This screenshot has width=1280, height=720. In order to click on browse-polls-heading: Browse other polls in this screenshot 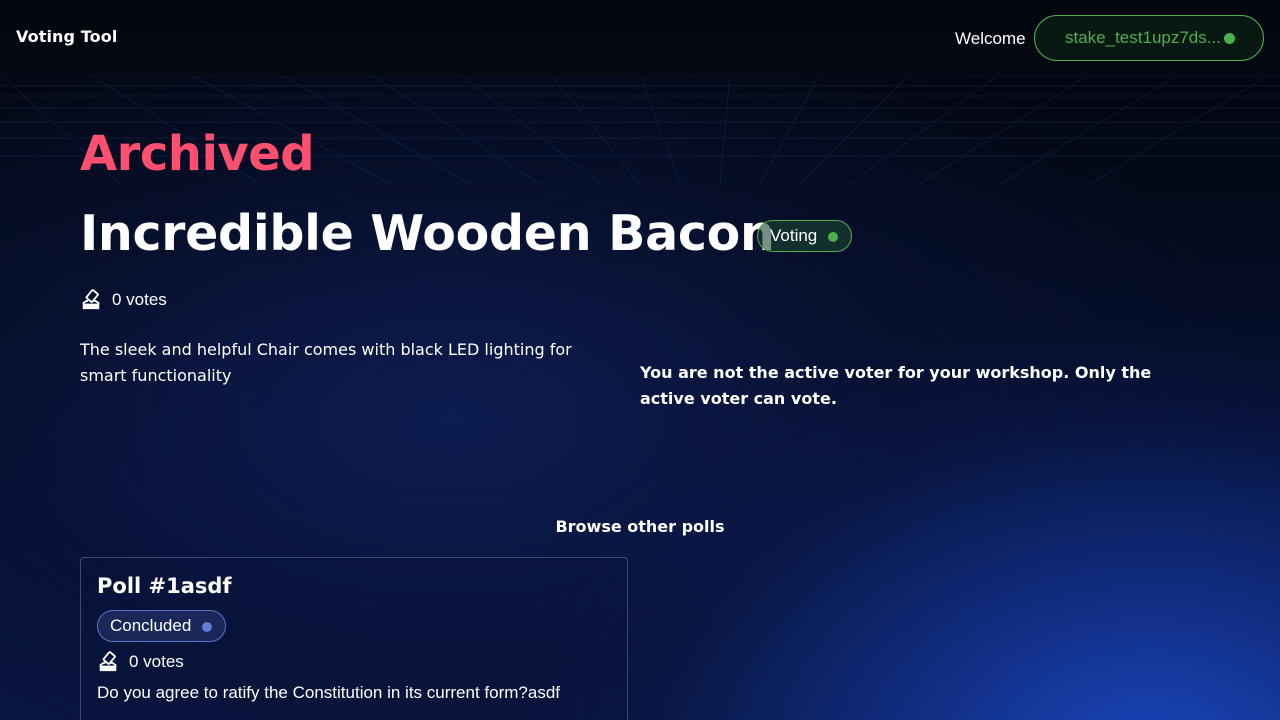, I will do `click(640, 526)`.